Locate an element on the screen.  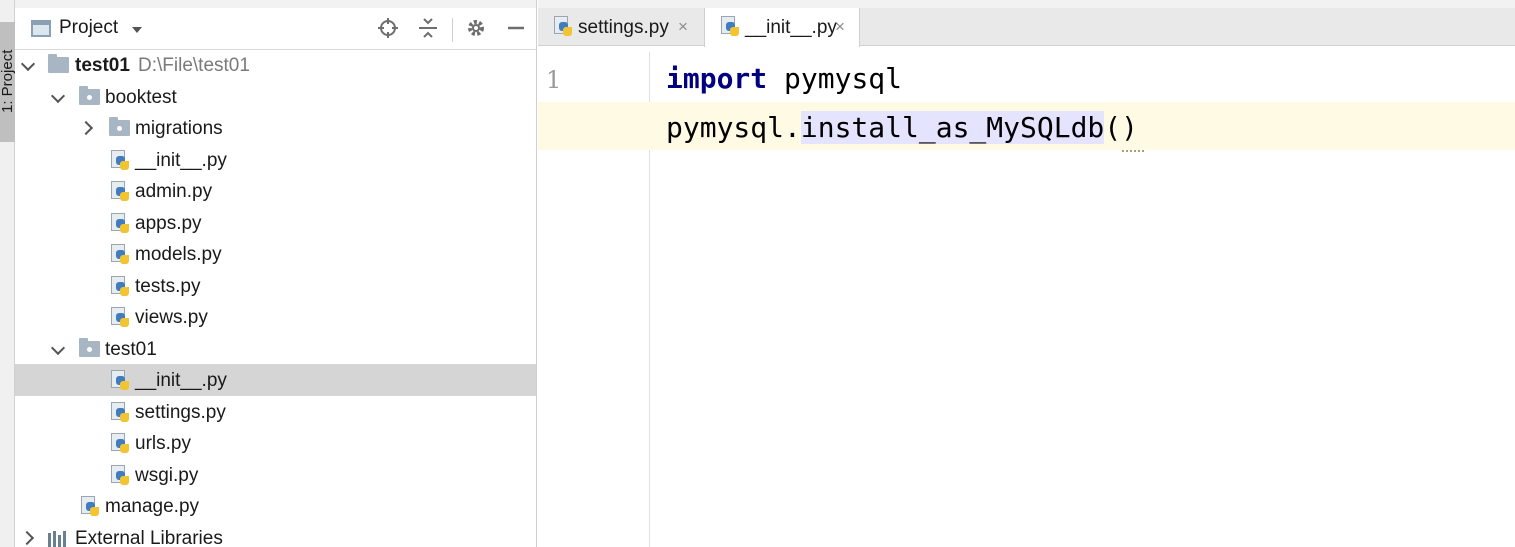
code-text: pymysql is located at coordinates (835, 78).